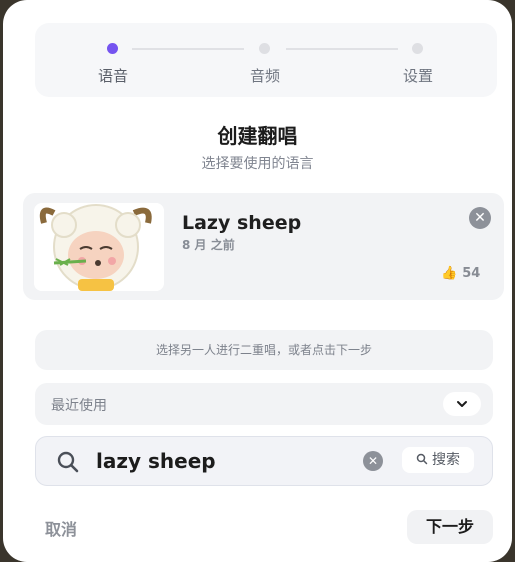 The height and width of the screenshot is (562, 515). What do you see at coordinates (113, 75) in the screenshot?
I see `step-label-voice: 语音` at bounding box center [113, 75].